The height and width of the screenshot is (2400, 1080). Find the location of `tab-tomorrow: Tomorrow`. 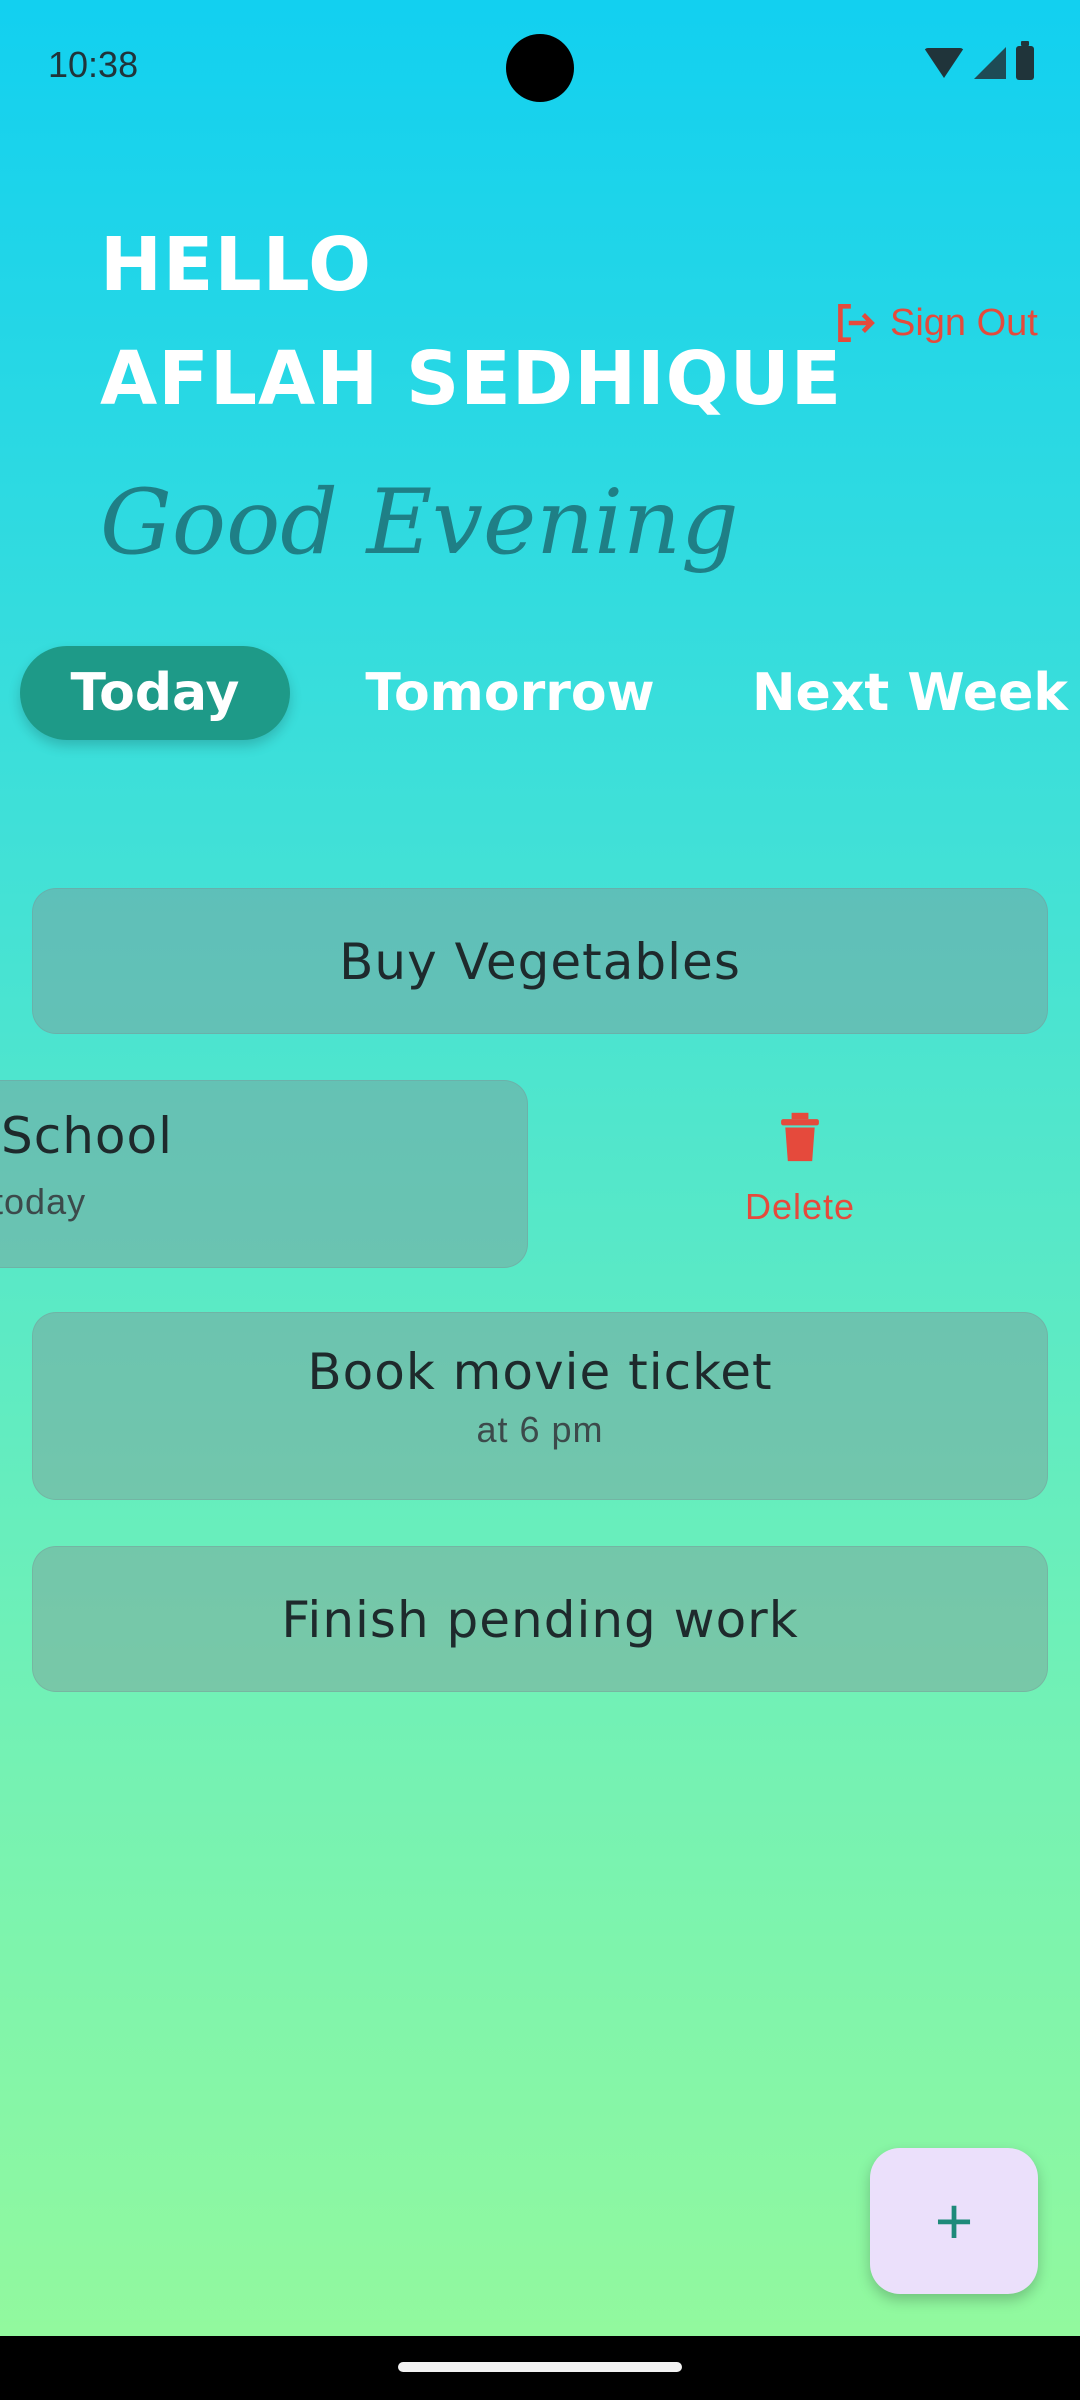

tab-tomorrow: Tomorrow is located at coordinates (510, 693).